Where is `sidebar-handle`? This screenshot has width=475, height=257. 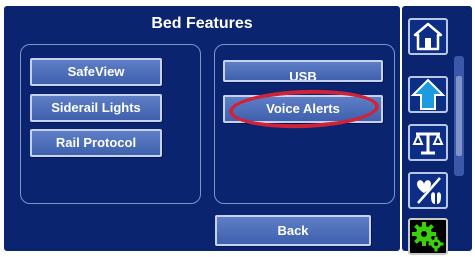 sidebar-handle is located at coordinates (459, 116).